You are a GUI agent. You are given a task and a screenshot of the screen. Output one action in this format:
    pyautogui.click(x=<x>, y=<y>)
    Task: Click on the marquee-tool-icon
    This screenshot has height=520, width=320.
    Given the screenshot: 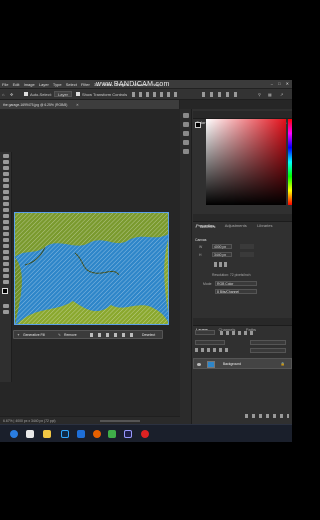 What is the action you would take?
    pyautogui.click(x=5, y=162)
    